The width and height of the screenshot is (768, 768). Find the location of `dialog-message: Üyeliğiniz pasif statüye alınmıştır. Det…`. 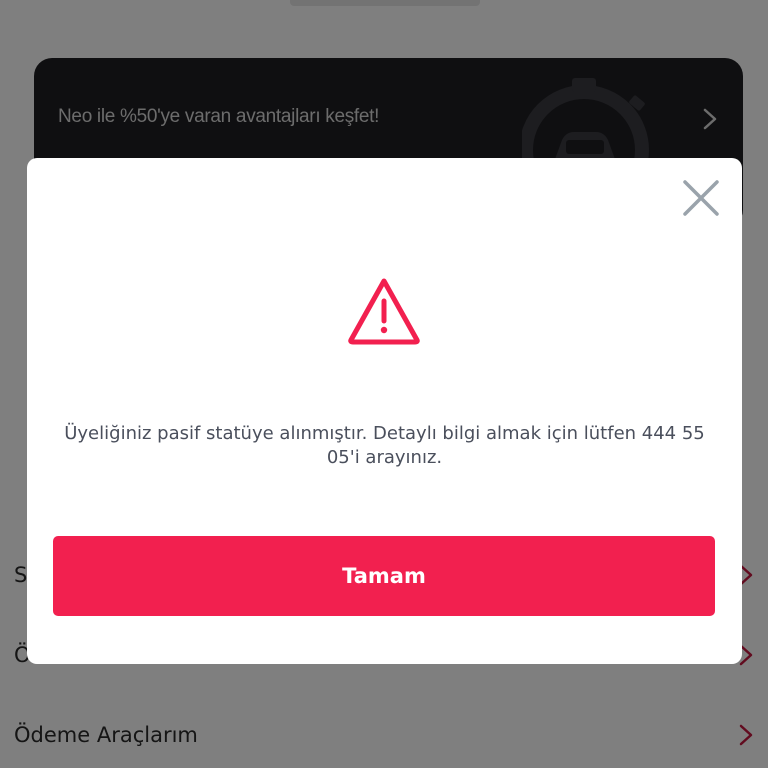

dialog-message: Üyeliğiniz pasif statüye alınmıştır. Det… is located at coordinates (384, 445).